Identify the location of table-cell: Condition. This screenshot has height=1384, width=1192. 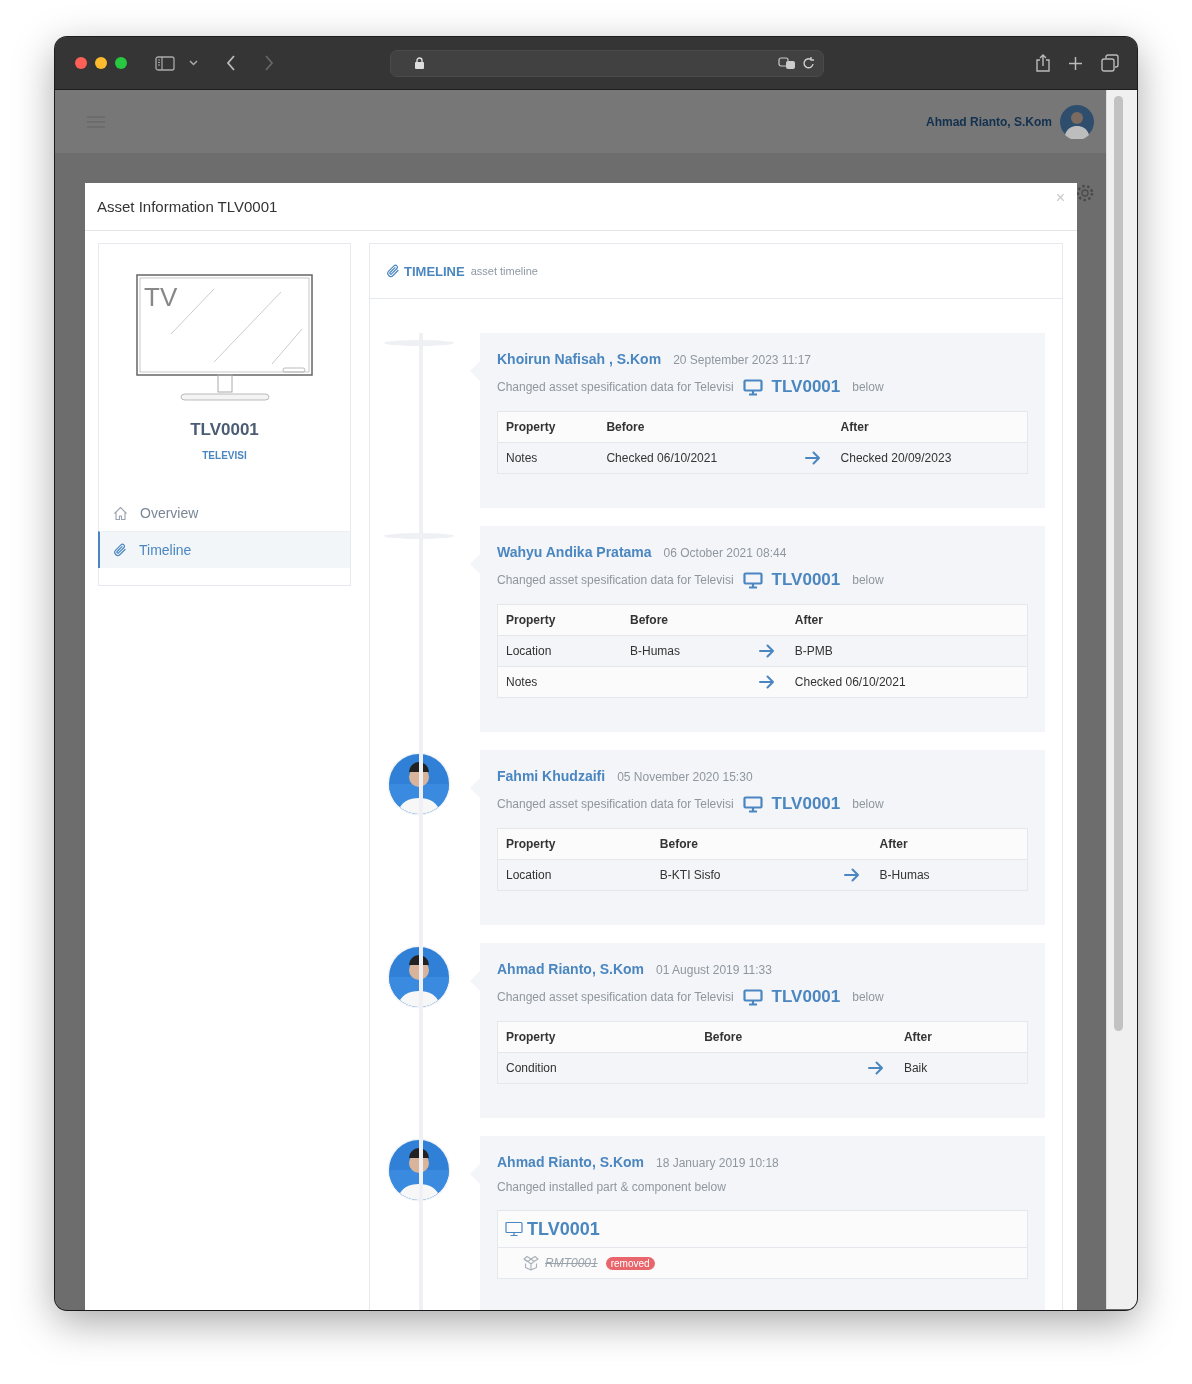
(597, 1068).